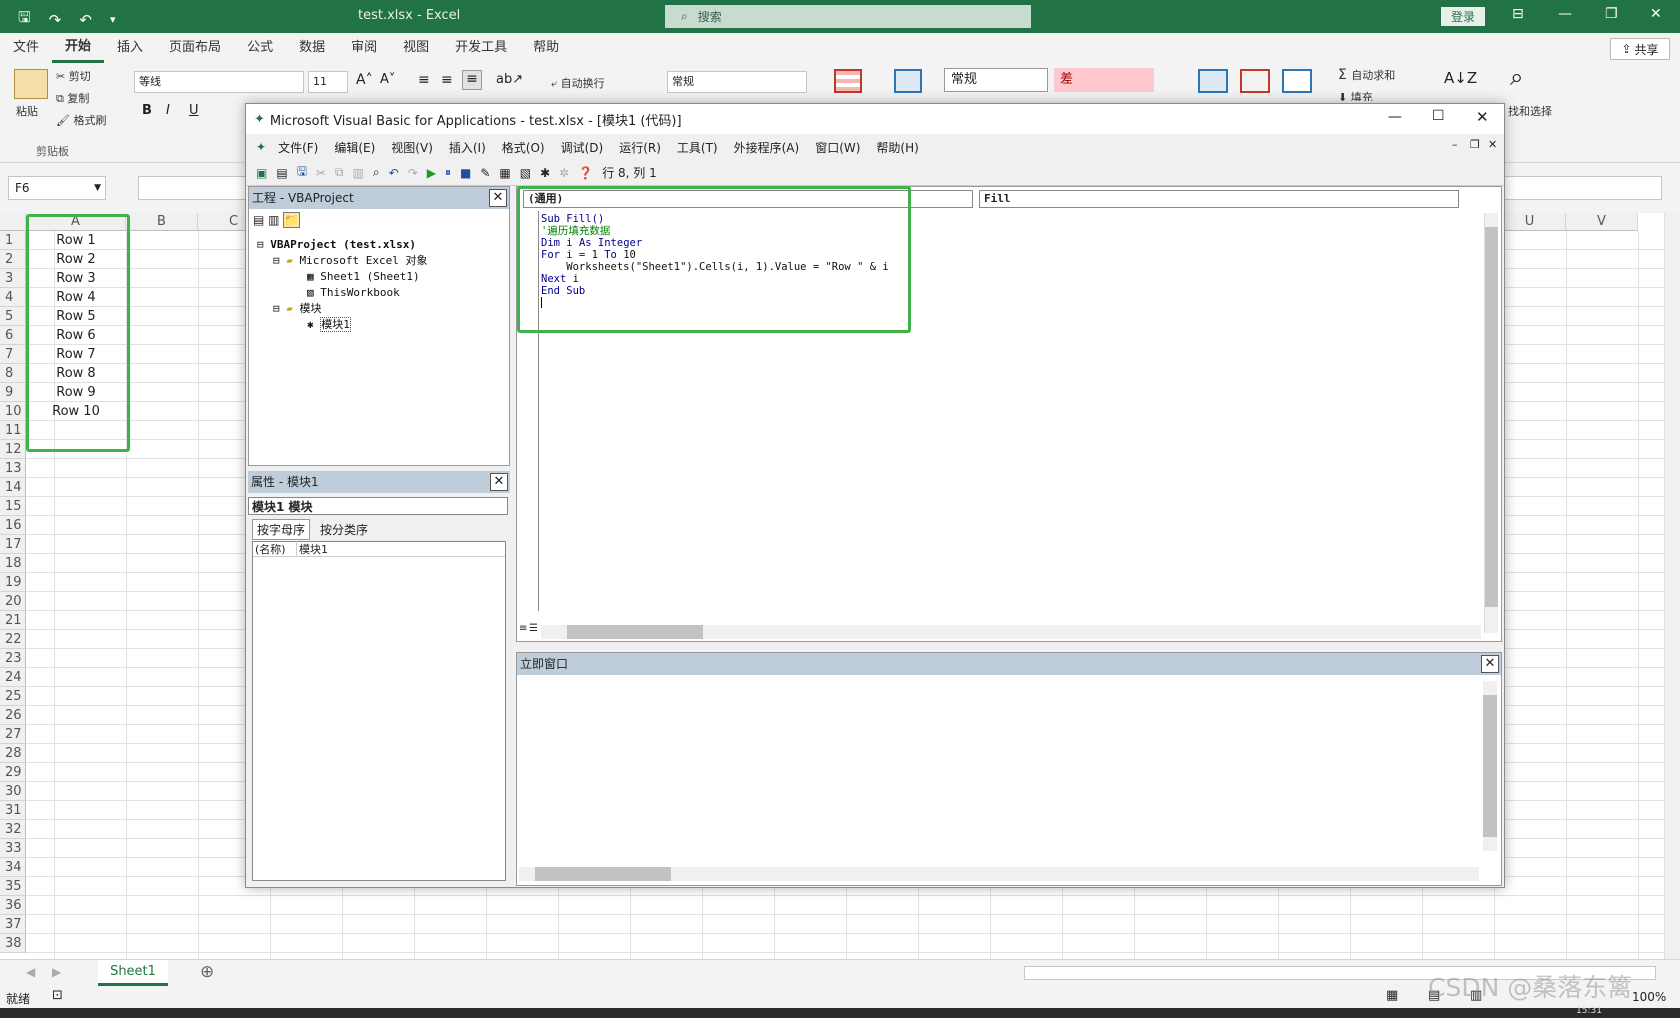  I want to click on properties-object-select: 模块1 模块, so click(378, 506).